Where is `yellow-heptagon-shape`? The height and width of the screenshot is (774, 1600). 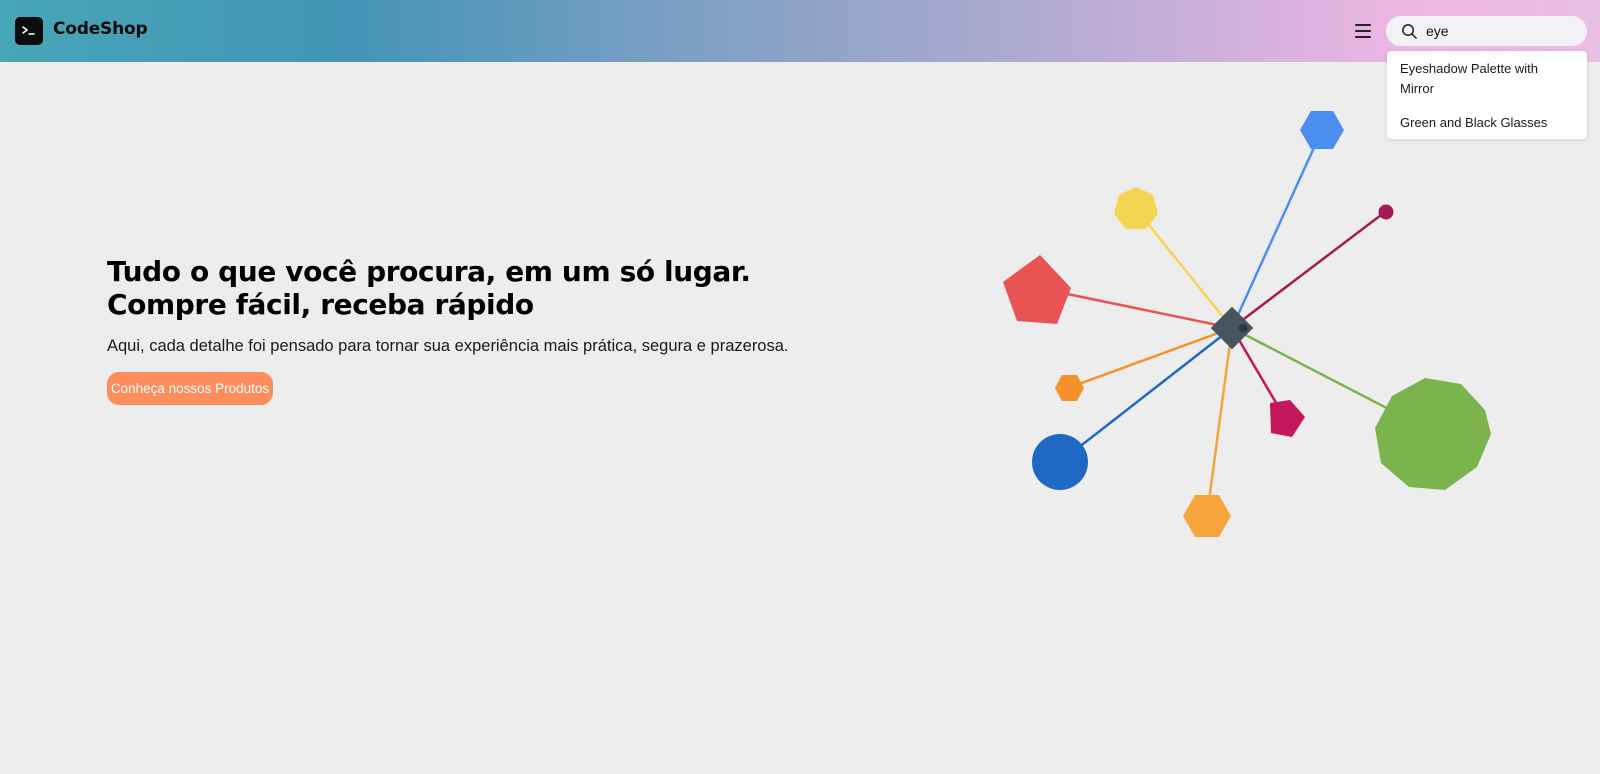
yellow-heptagon-shape is located at coordinates (1136, 208).